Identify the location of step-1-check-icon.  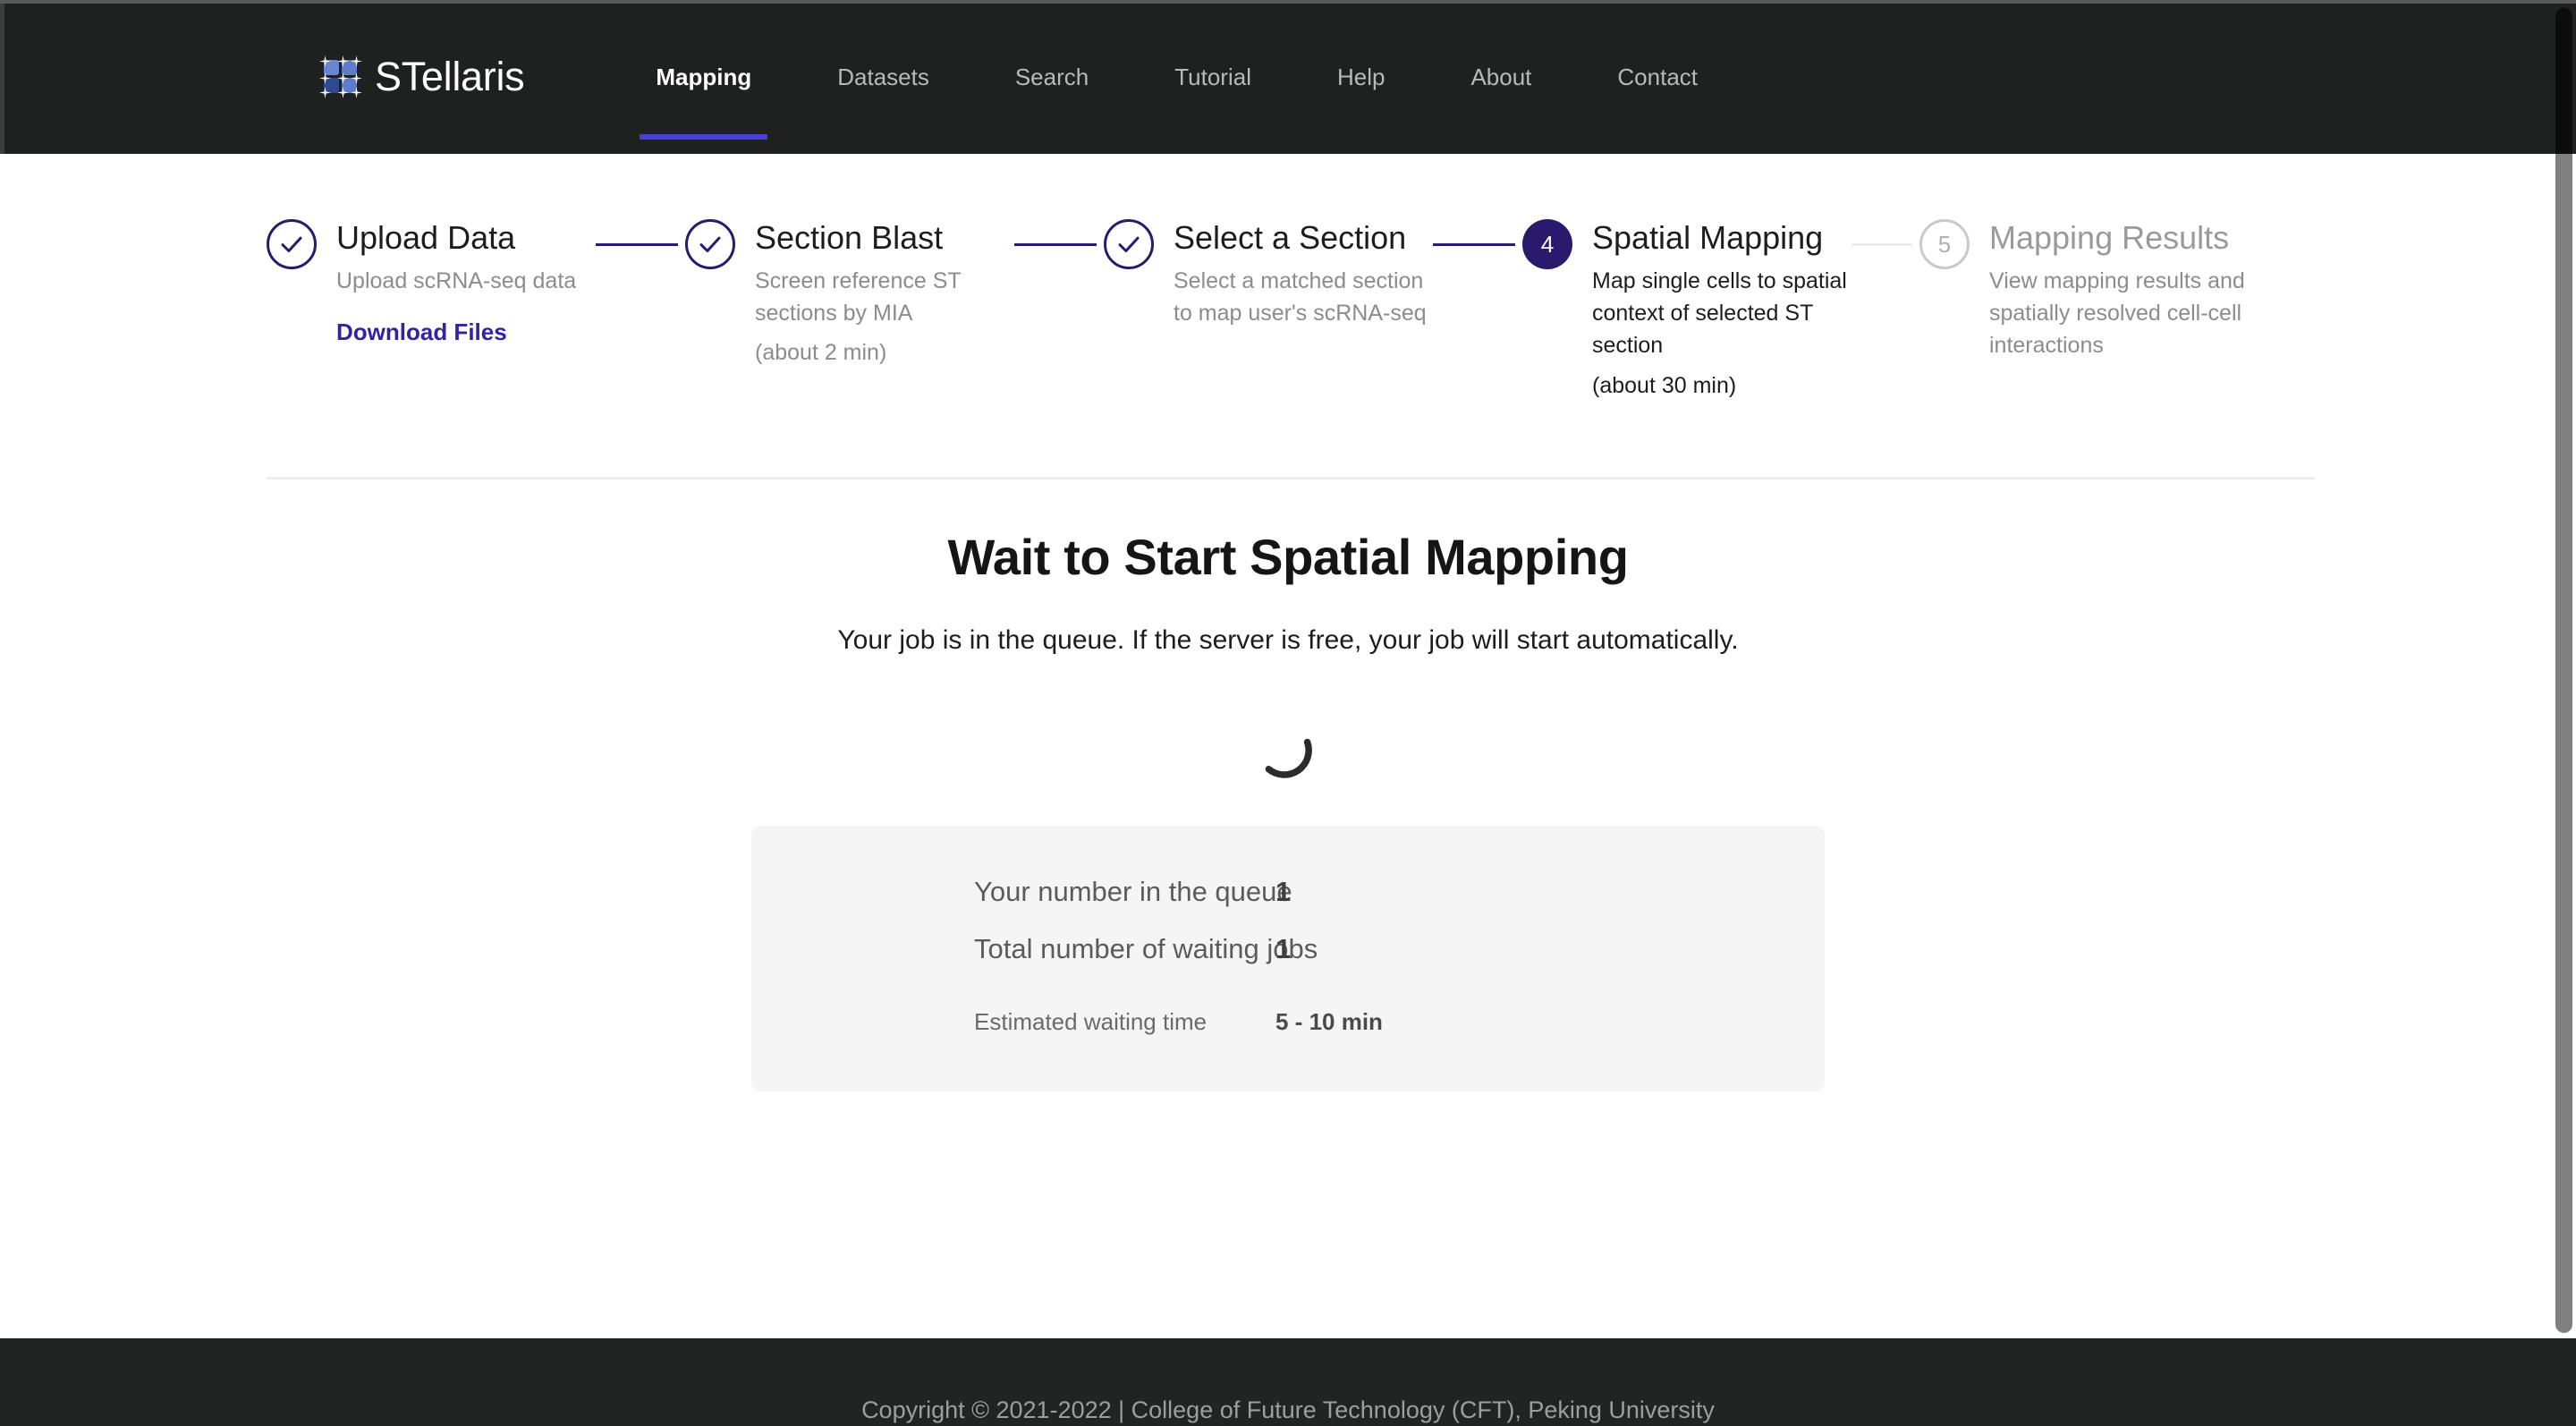
(292, 244).